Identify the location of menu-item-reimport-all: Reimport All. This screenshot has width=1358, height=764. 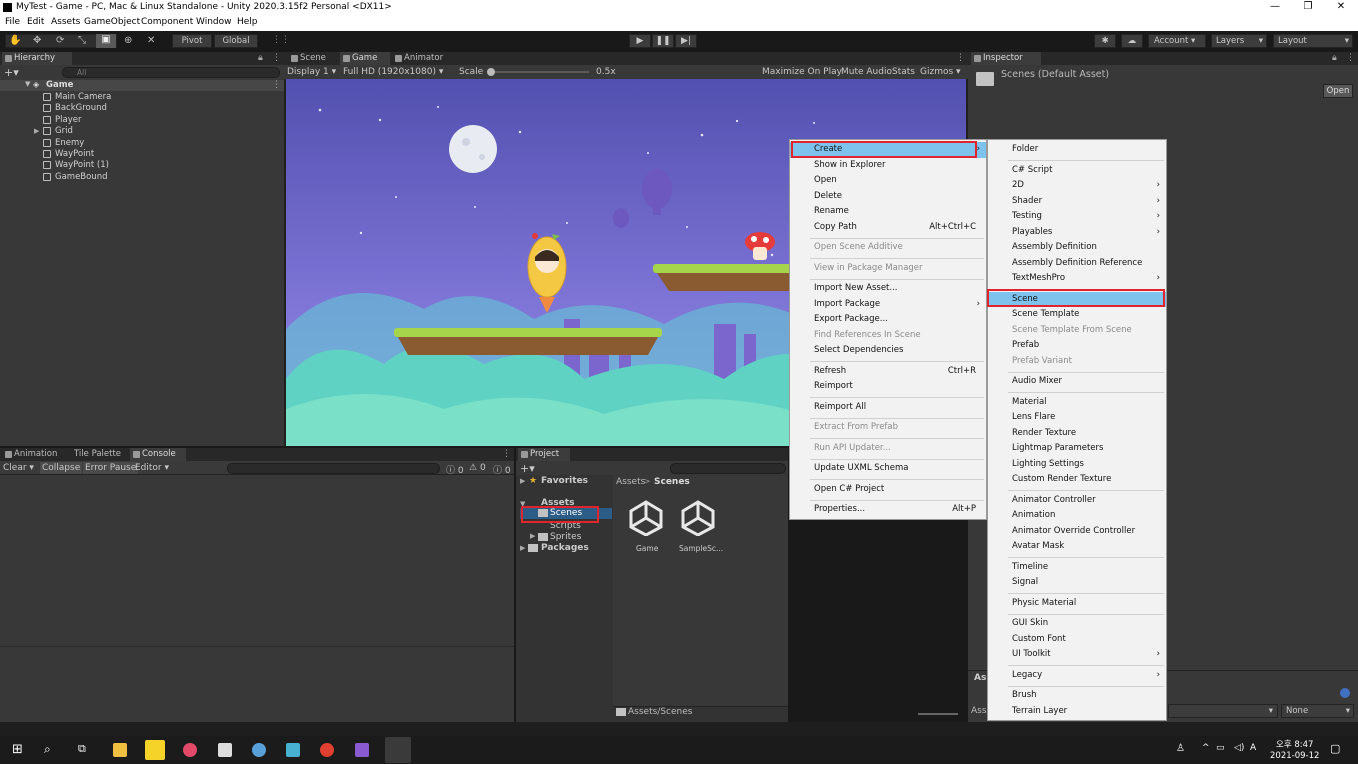
(888, 408).